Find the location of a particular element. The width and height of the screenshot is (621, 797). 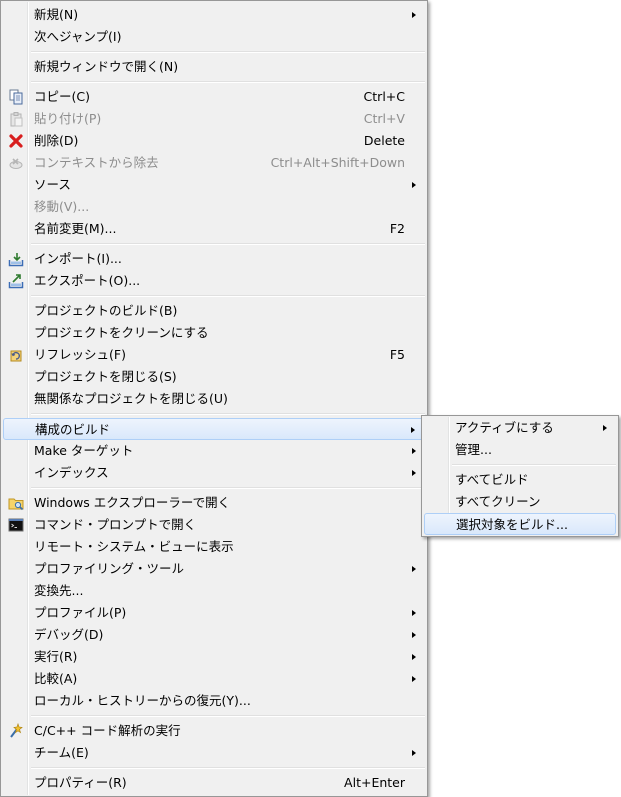

menu-item-label: リモート・システム・ビューに表示 is located at coordinates (134, 546).